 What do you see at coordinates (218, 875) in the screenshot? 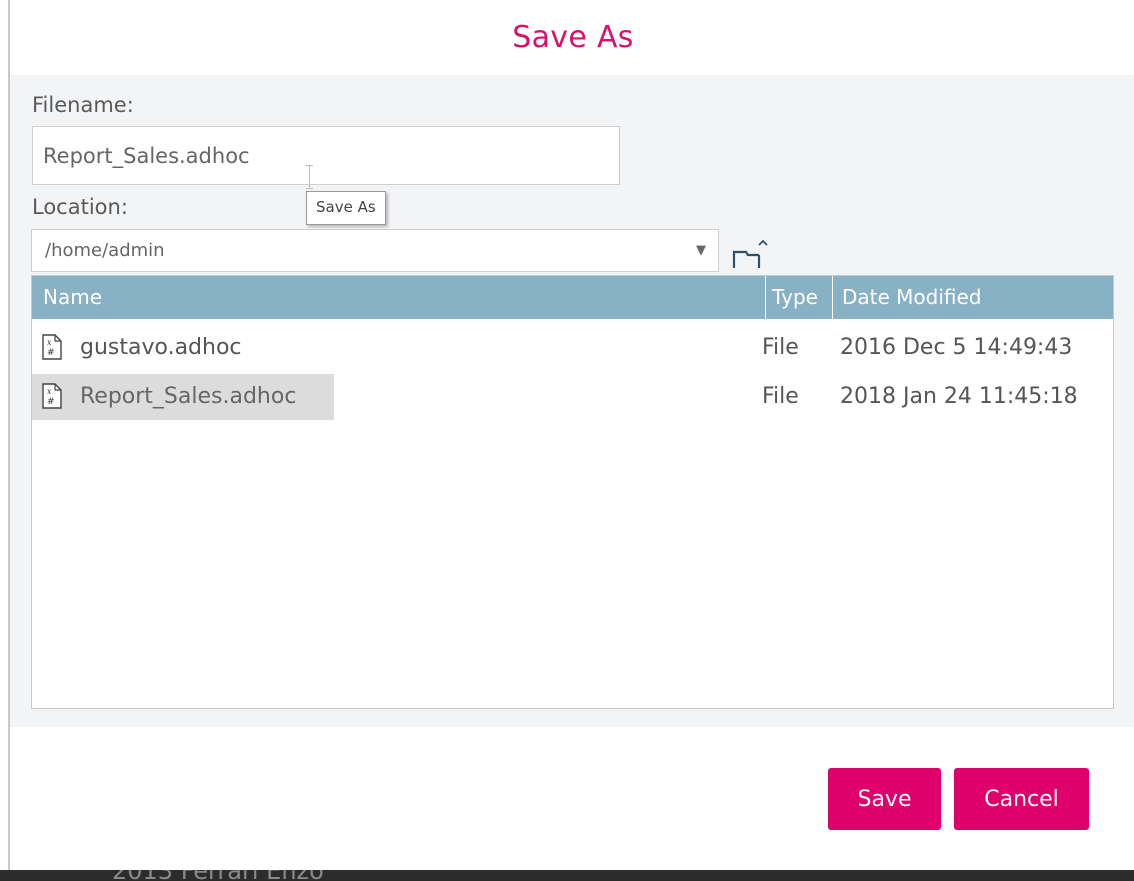
I see `background-text: 2013 Ferrari Enzo` at bounding box center [218, 875].